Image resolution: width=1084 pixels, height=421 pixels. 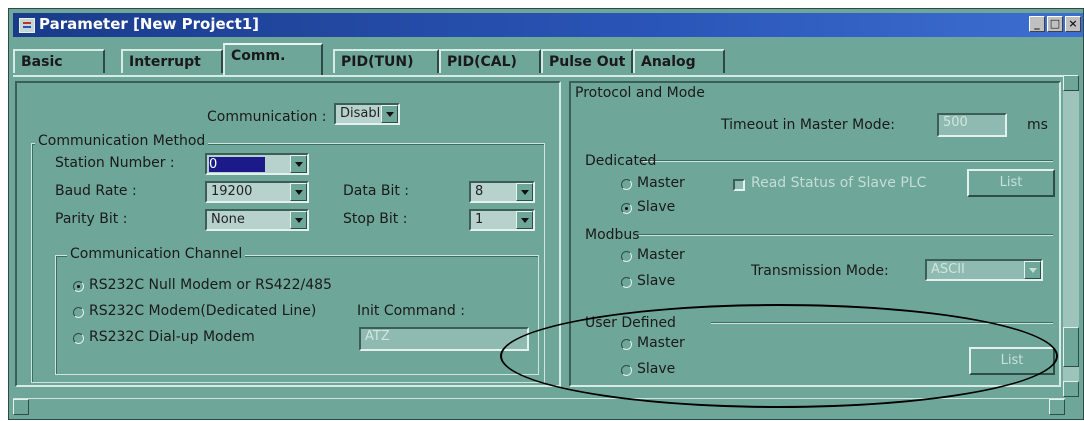 What do you see at coordinates (78, 338) in the screenshot?
I see `channel-option-dialup-radio` at bounding box center [78, 338].